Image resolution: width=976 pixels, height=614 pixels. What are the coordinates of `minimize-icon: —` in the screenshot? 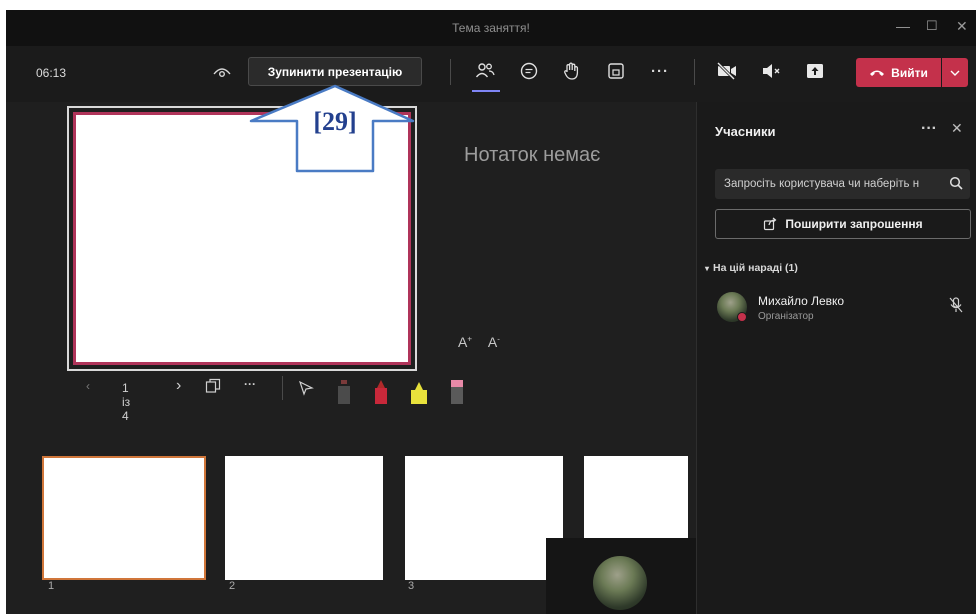 It's located at (903, 26).